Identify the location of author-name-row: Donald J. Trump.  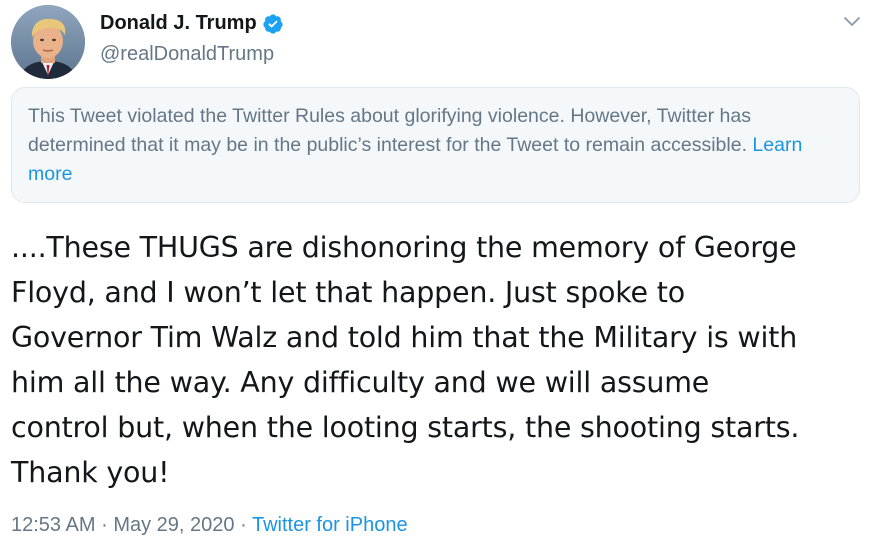
(192, 23).